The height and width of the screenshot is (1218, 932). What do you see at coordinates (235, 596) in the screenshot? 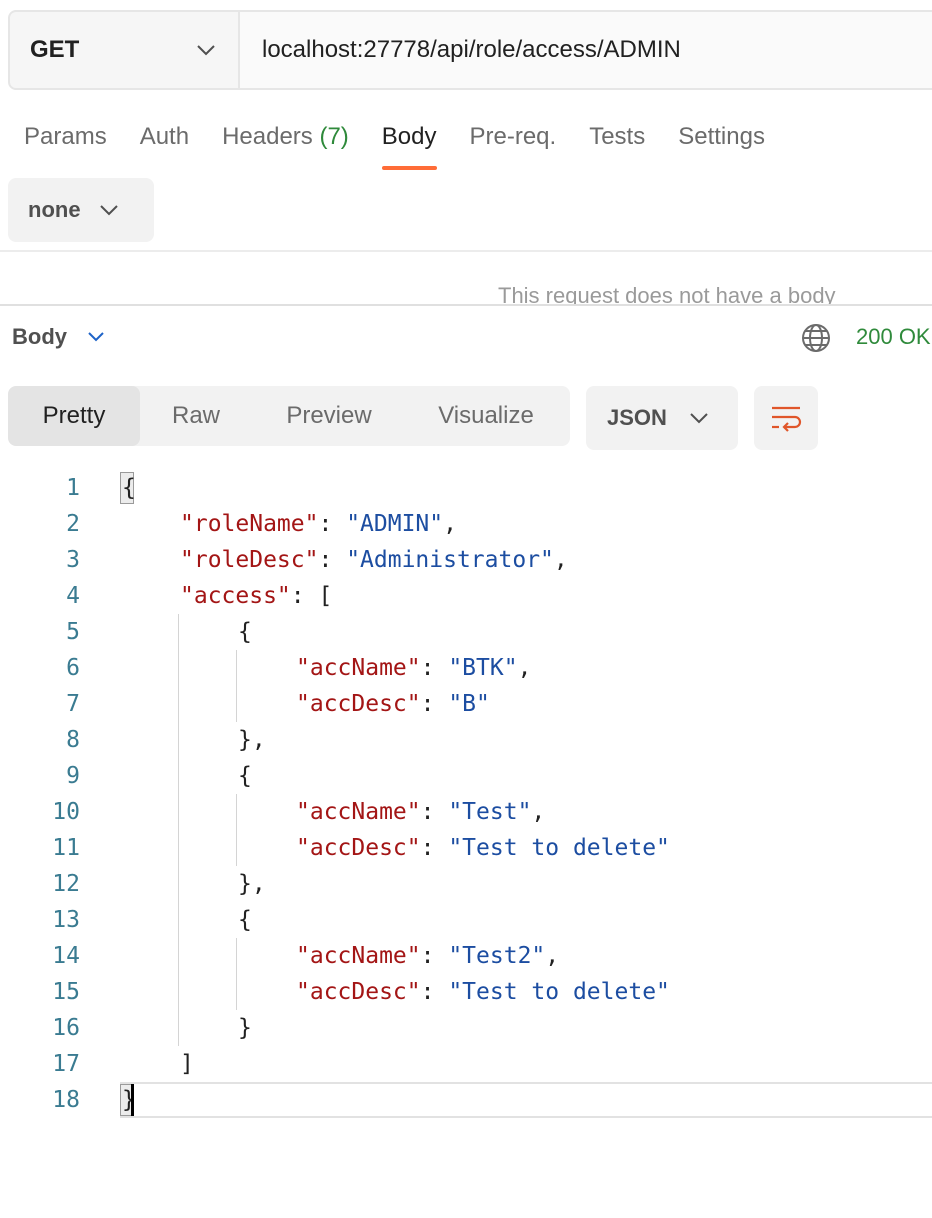
I see `json-key: "access"` at bounding box center [235, 596].